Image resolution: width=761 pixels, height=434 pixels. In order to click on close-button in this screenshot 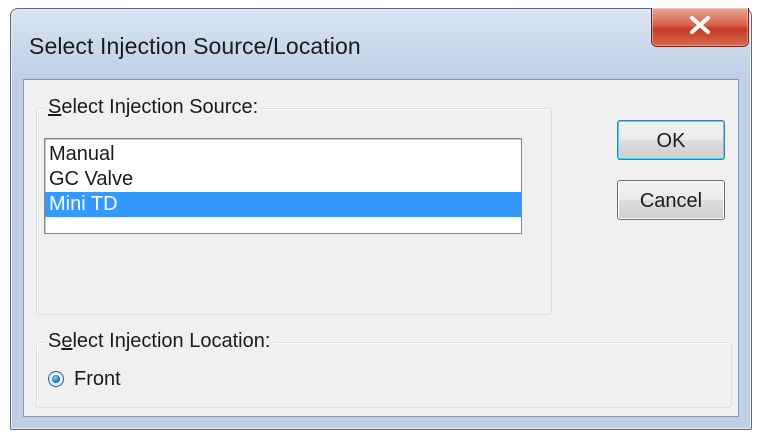, I will do `click(700, 27)`.